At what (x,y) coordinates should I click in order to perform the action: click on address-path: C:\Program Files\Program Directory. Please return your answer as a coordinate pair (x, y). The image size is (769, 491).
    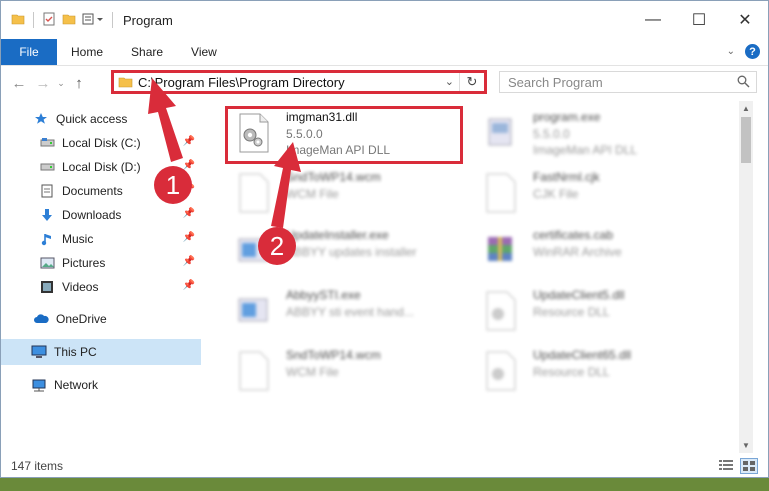
    Looking at the image, I should click on (241, 82).